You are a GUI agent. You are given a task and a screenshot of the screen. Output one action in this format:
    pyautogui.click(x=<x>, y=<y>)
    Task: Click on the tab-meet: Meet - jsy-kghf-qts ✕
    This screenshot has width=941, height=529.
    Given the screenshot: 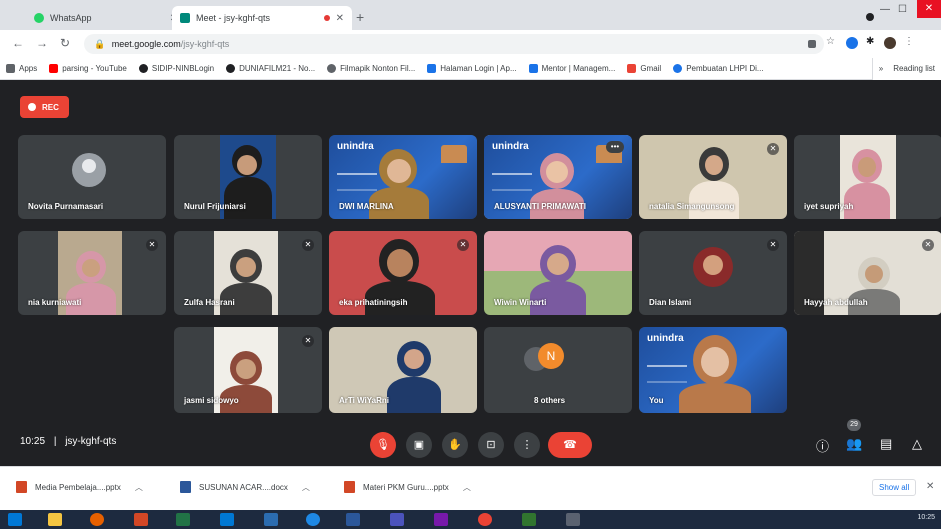 What is the action you would take?
    pyautogui.click(x=262, y=18)
    